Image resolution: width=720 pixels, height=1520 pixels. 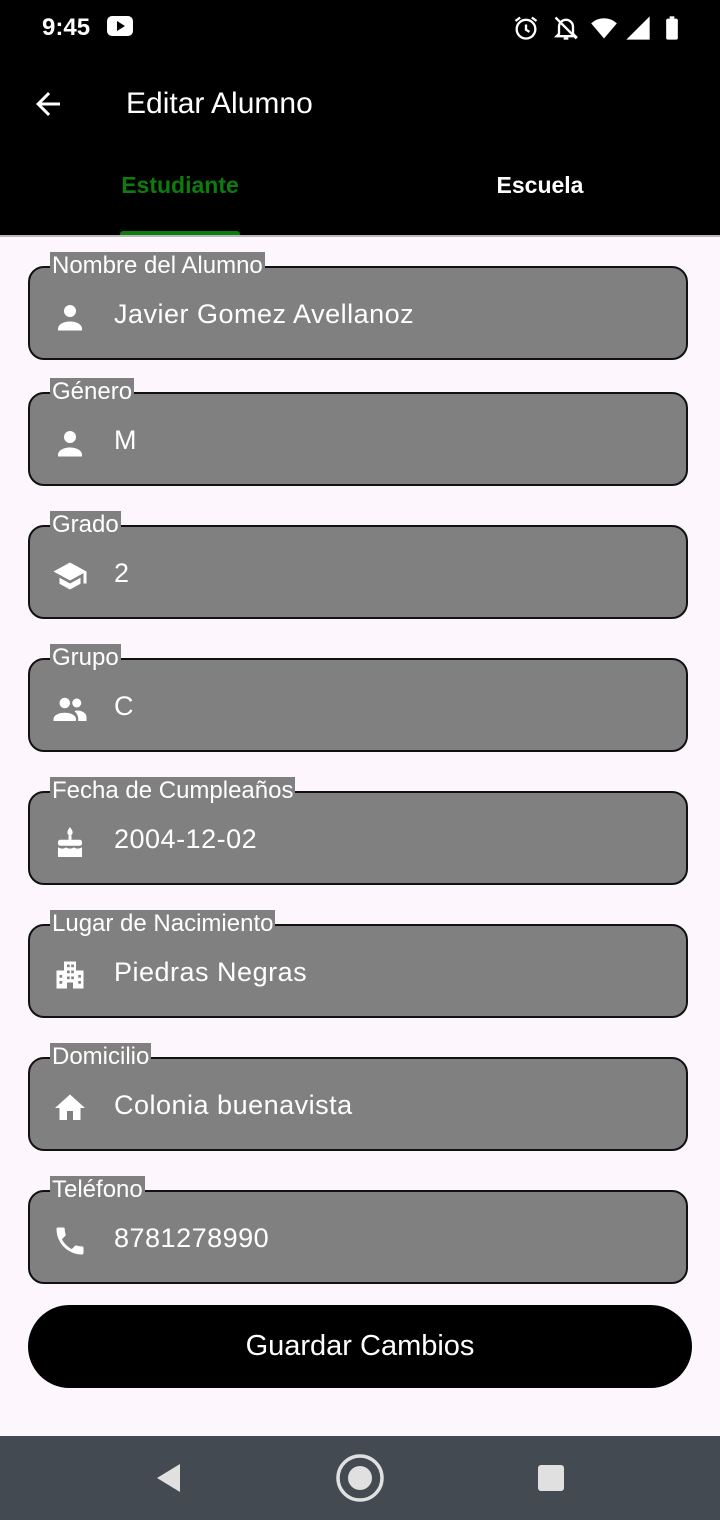 I want to click on field-label: Nombre del Alumno, so click(x=157, y=265).